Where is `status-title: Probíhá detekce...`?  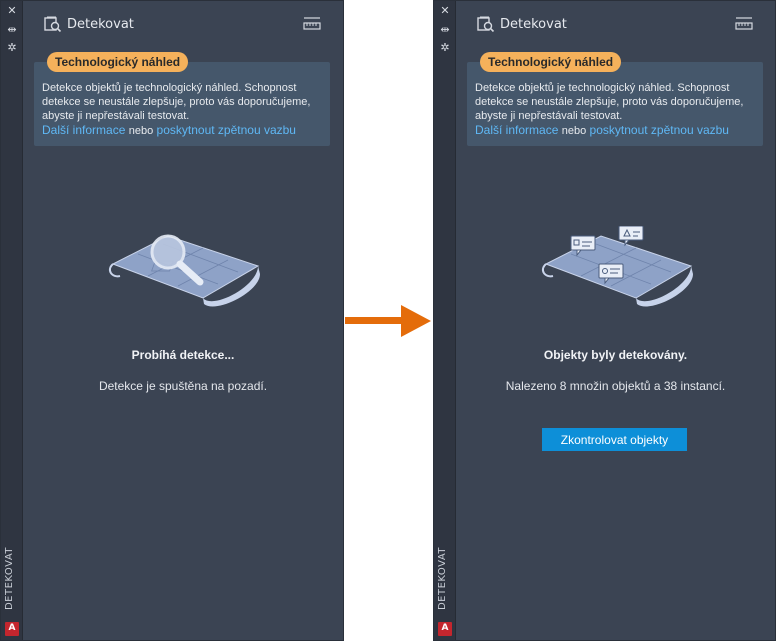
status-title: Probíhá detekce... is located at coordinates (183, 355).